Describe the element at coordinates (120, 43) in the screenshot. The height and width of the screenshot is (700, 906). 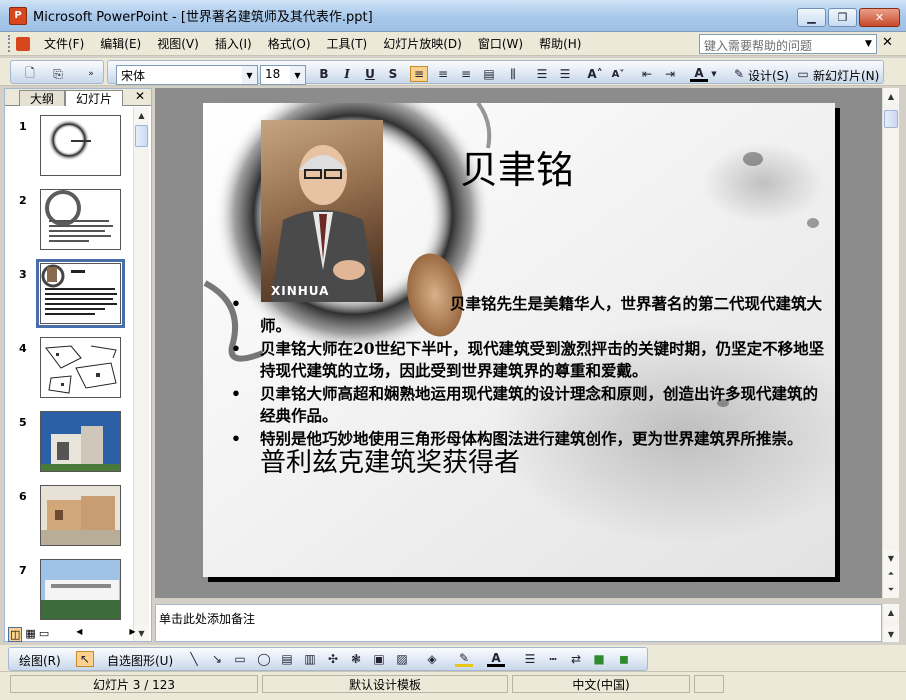
I see `menu-edit: 编辑(E)` at that location.